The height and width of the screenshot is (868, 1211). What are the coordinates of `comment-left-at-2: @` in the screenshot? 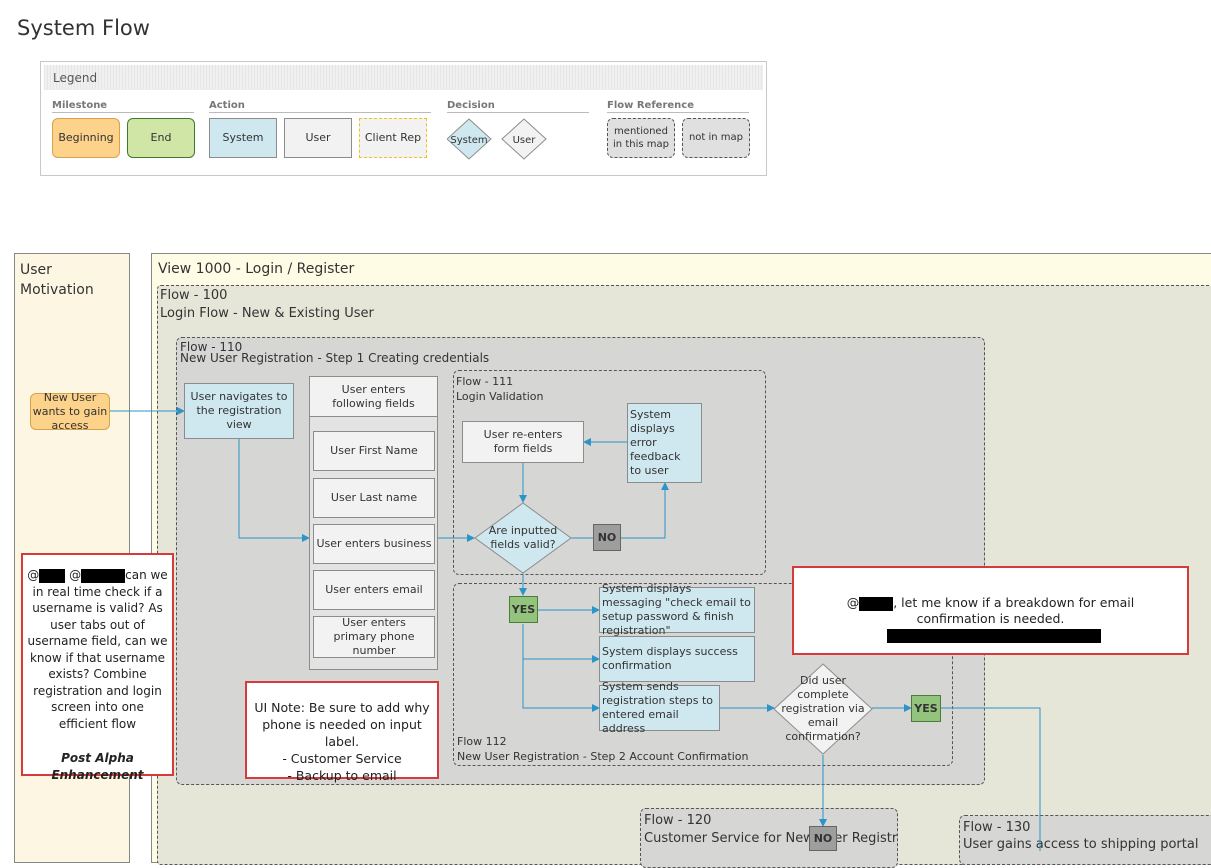 It's located at (73, 575).